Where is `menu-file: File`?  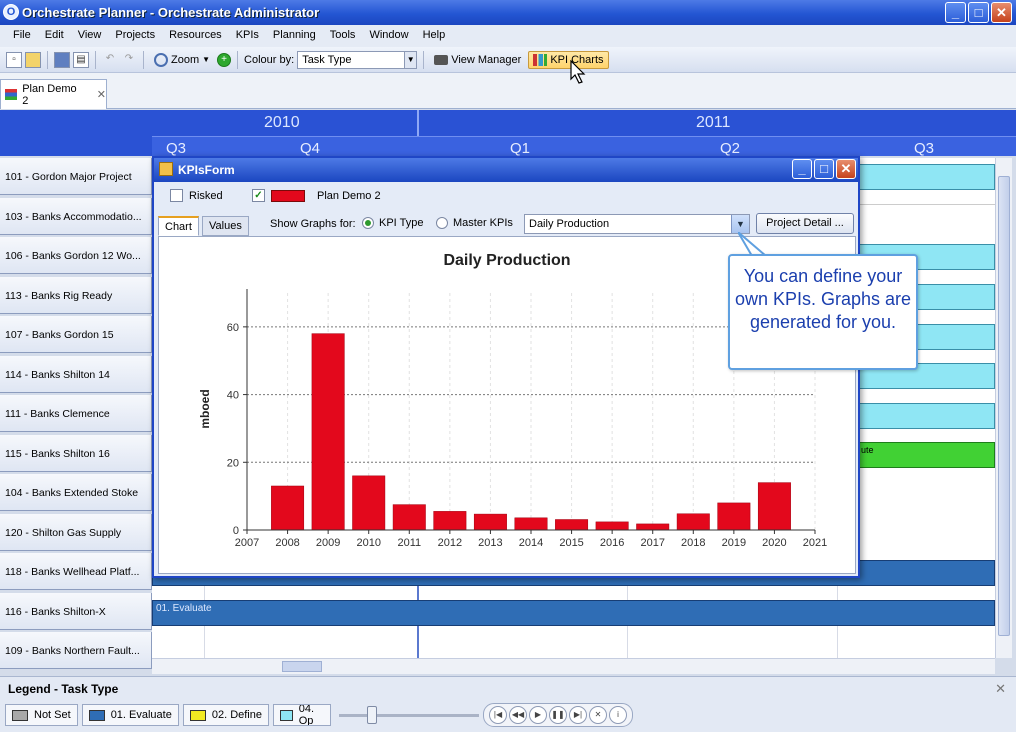 menu-file: File is located at coordinates (22, 36).